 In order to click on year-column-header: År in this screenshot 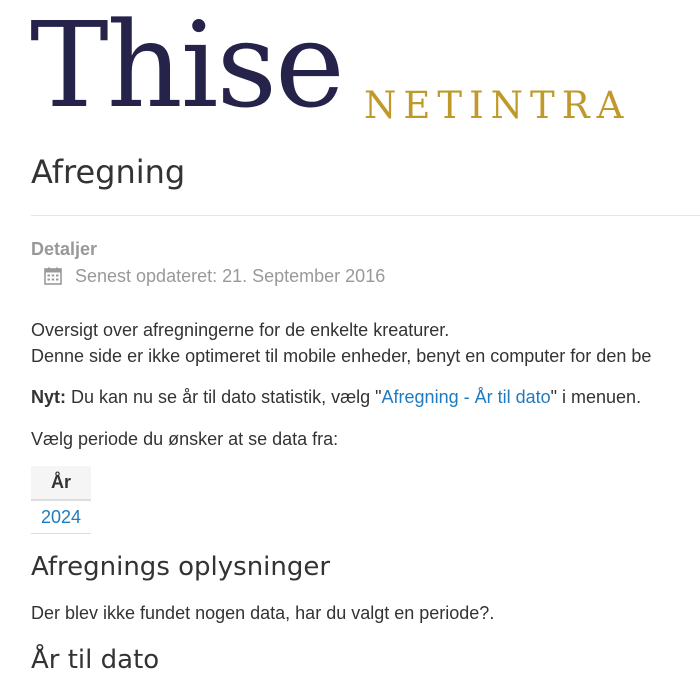, I will do `click(61, 483)`.